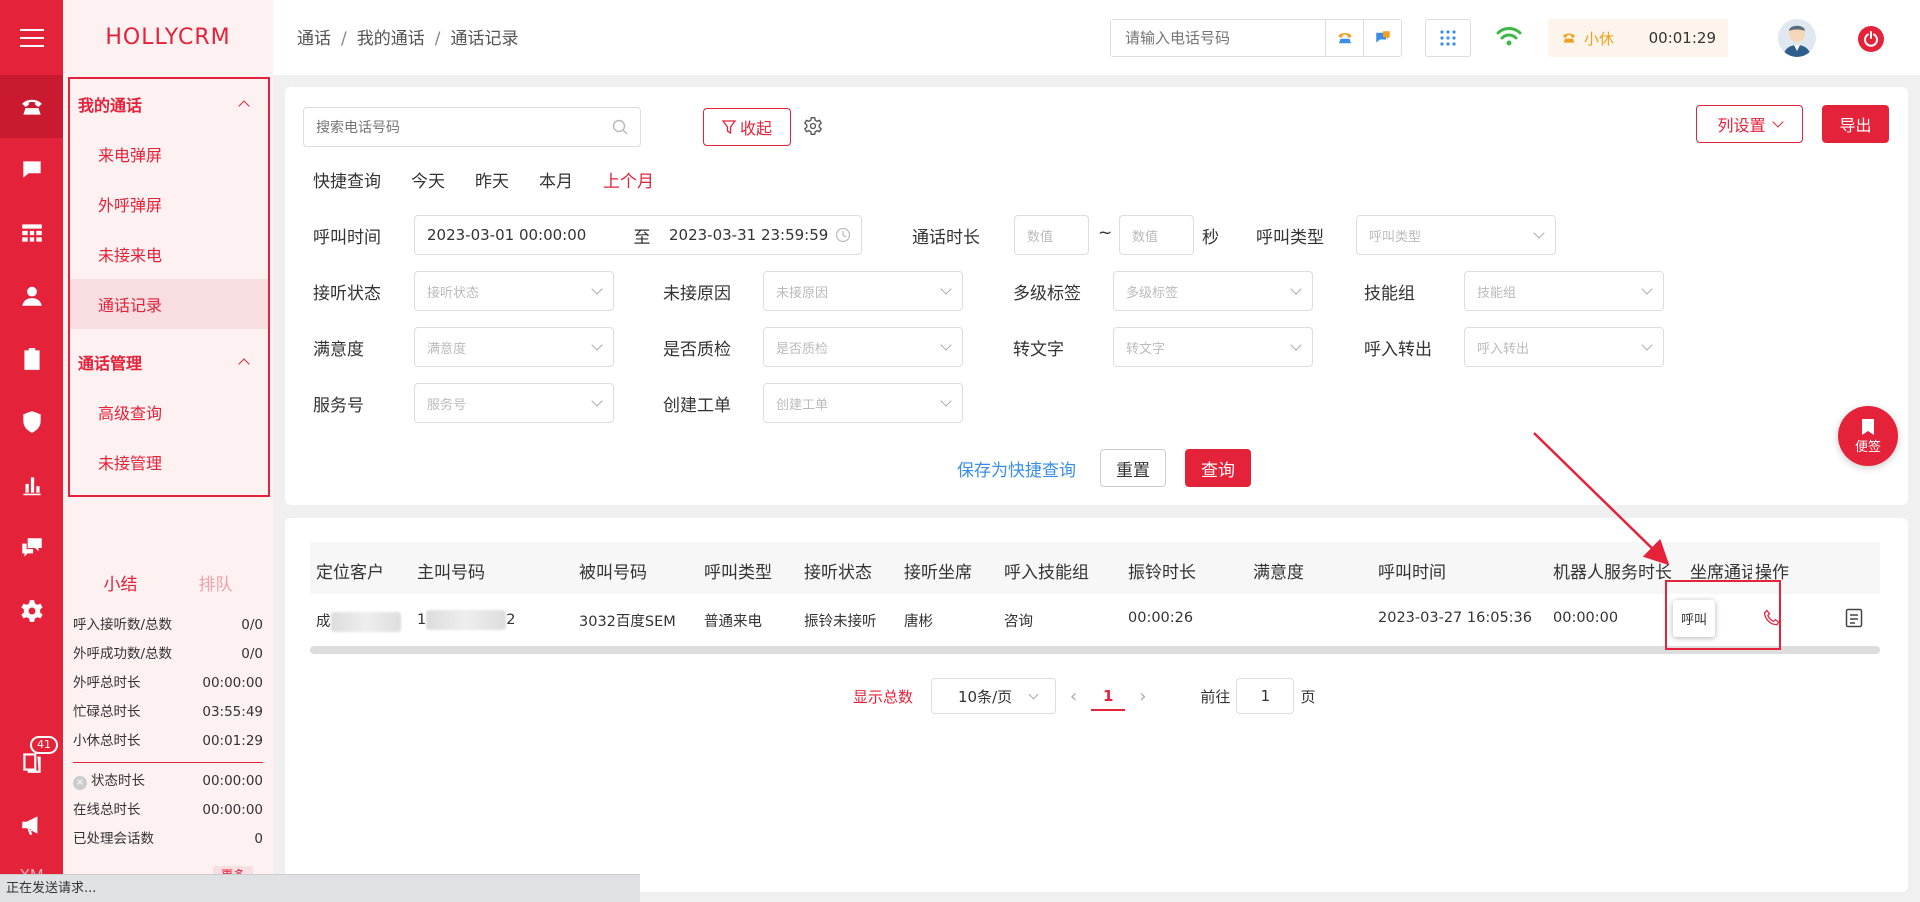  I want to click on date-start: 2023-03-01 00:00:00, so click(521, 235).